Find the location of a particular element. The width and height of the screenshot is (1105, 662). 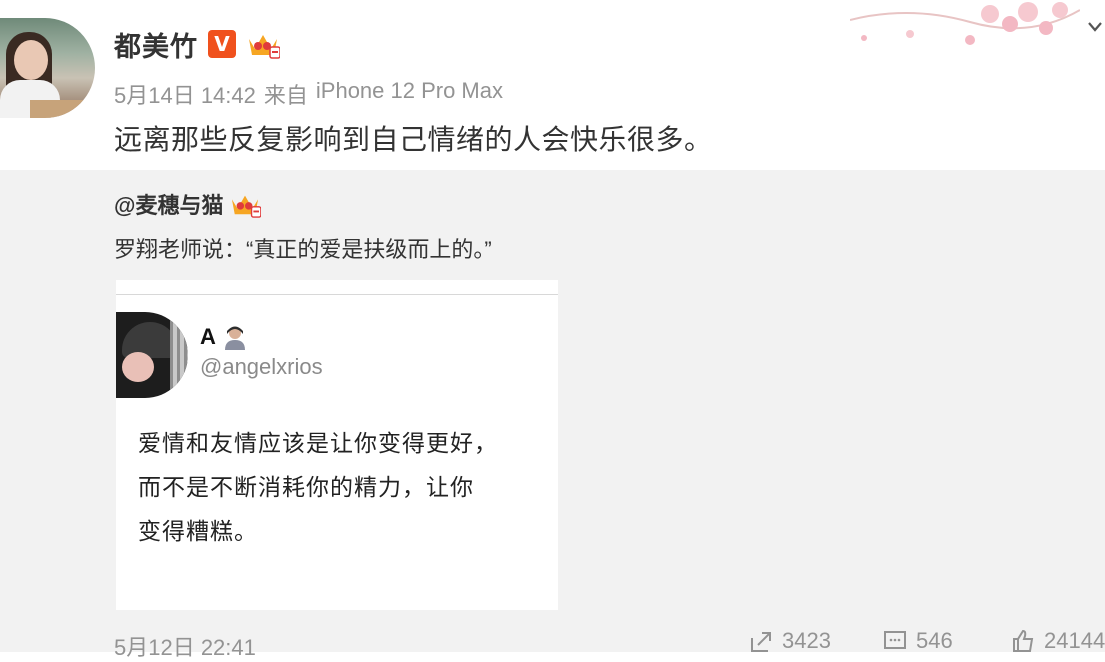

source-device: iPhone 12 Pro Max is located at coordinates (409, 90).